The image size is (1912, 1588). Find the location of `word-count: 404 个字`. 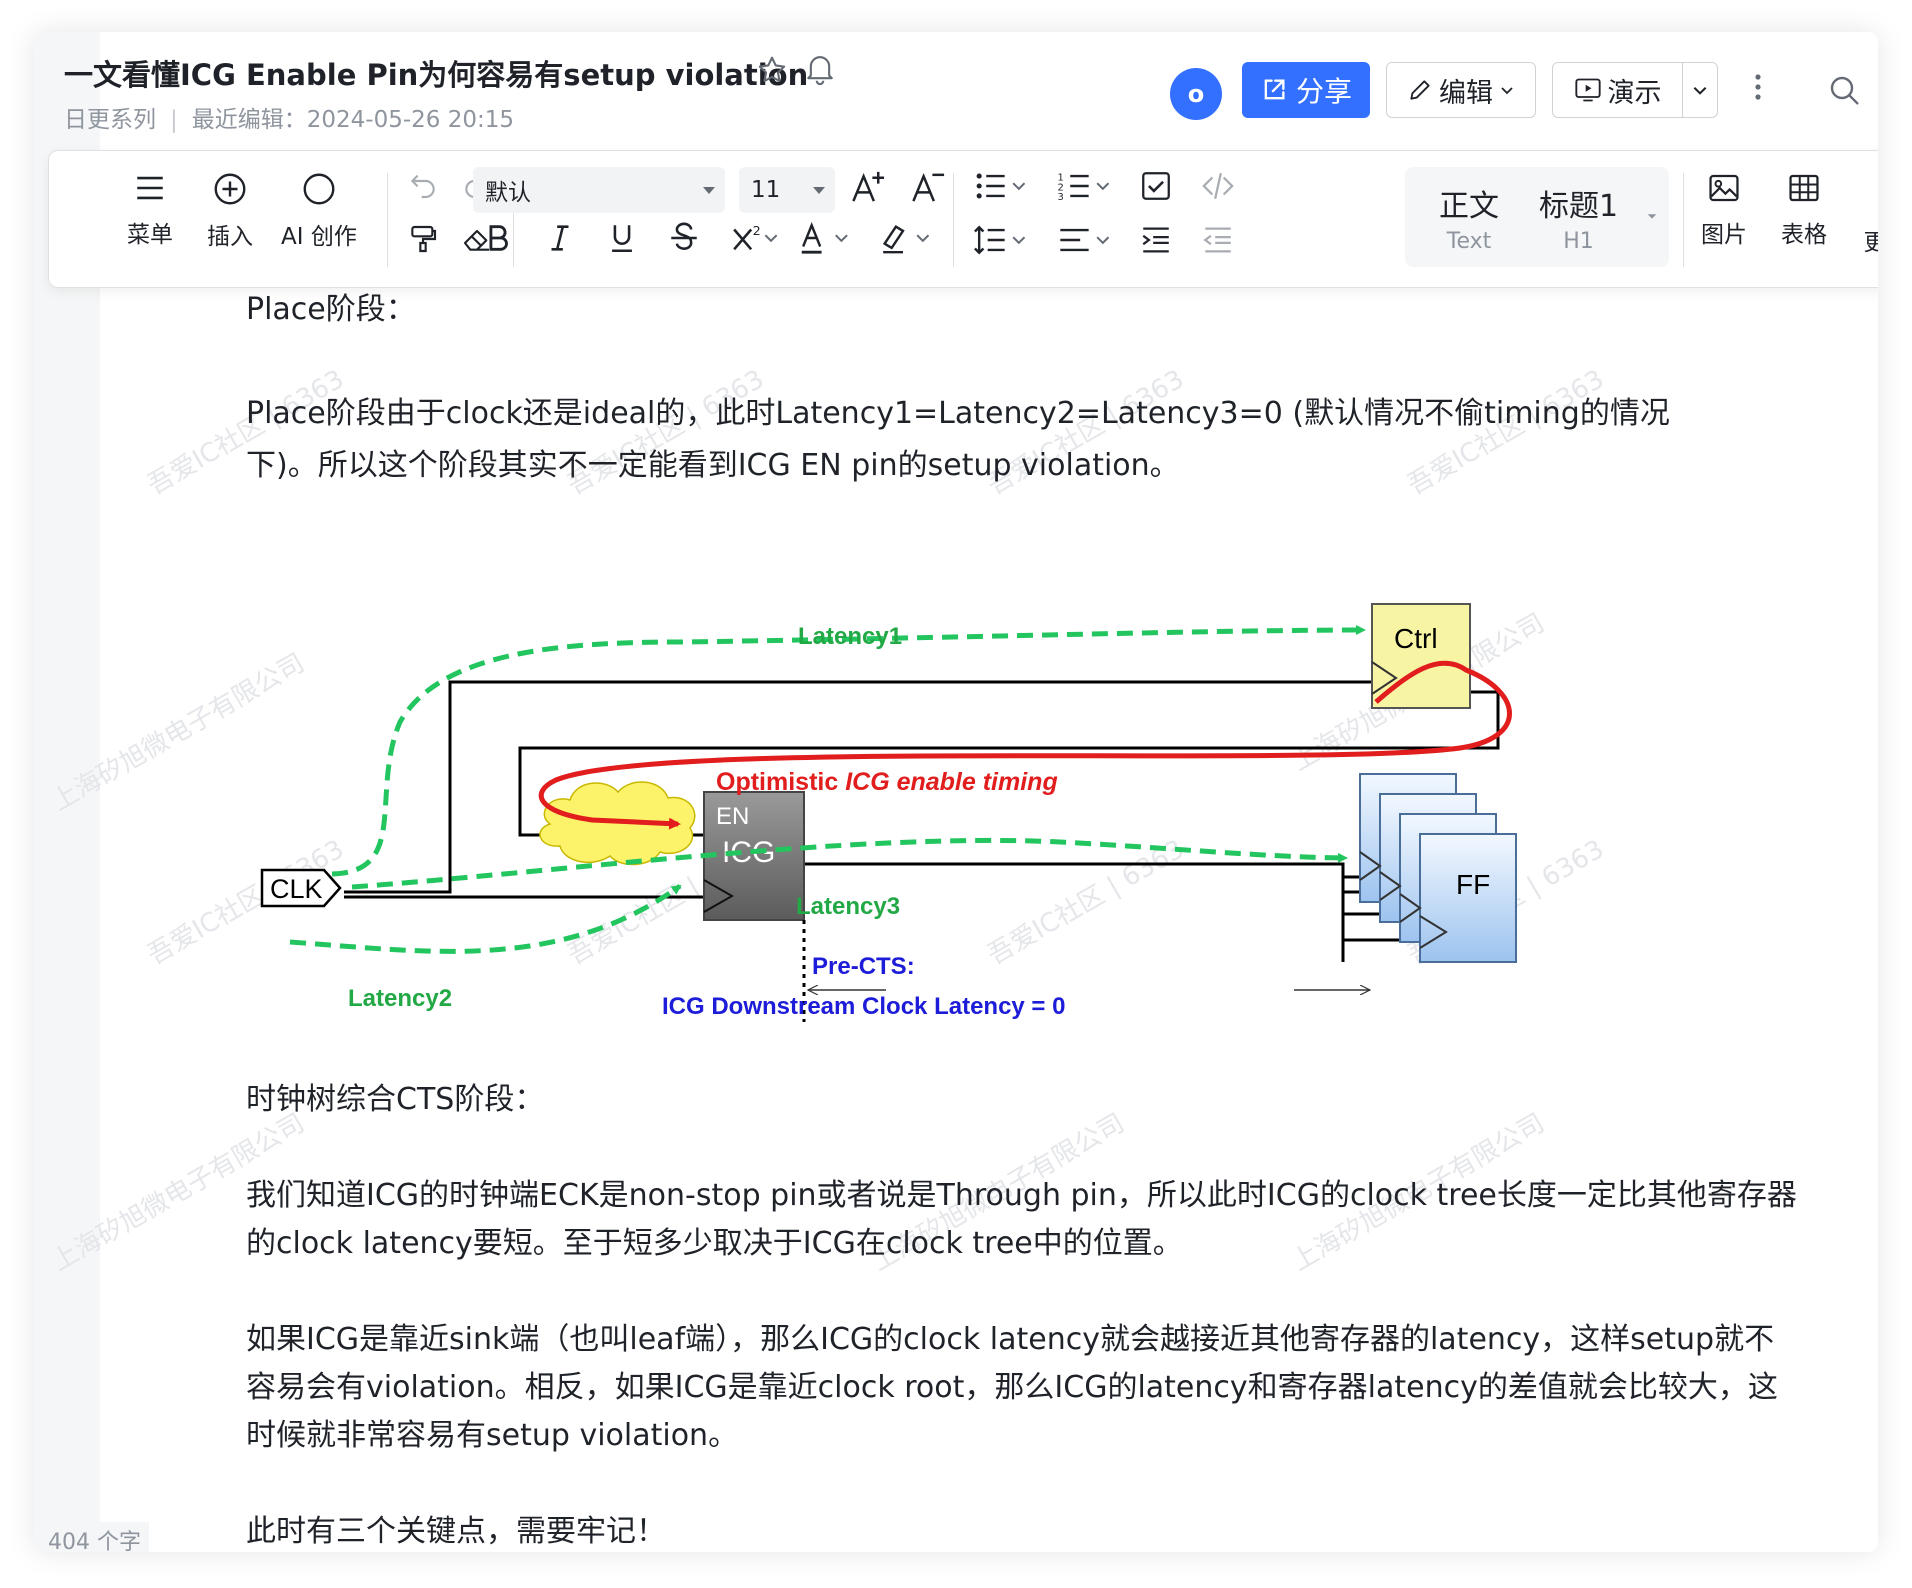

word-count: 404 个字 is located at coordinates (94, 1537).